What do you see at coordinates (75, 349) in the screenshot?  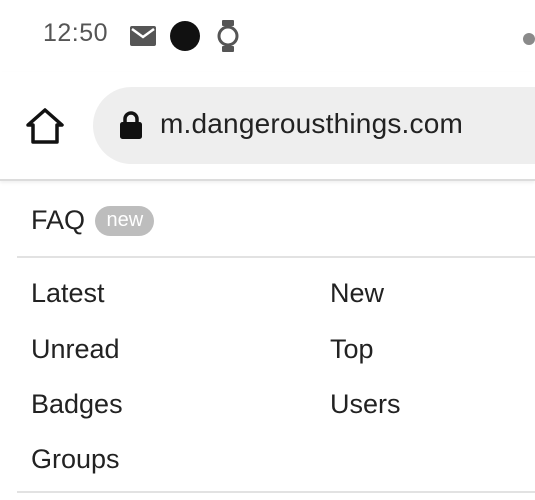 I see `nav-link-unread: Unread` at bounding box center [75, 349].